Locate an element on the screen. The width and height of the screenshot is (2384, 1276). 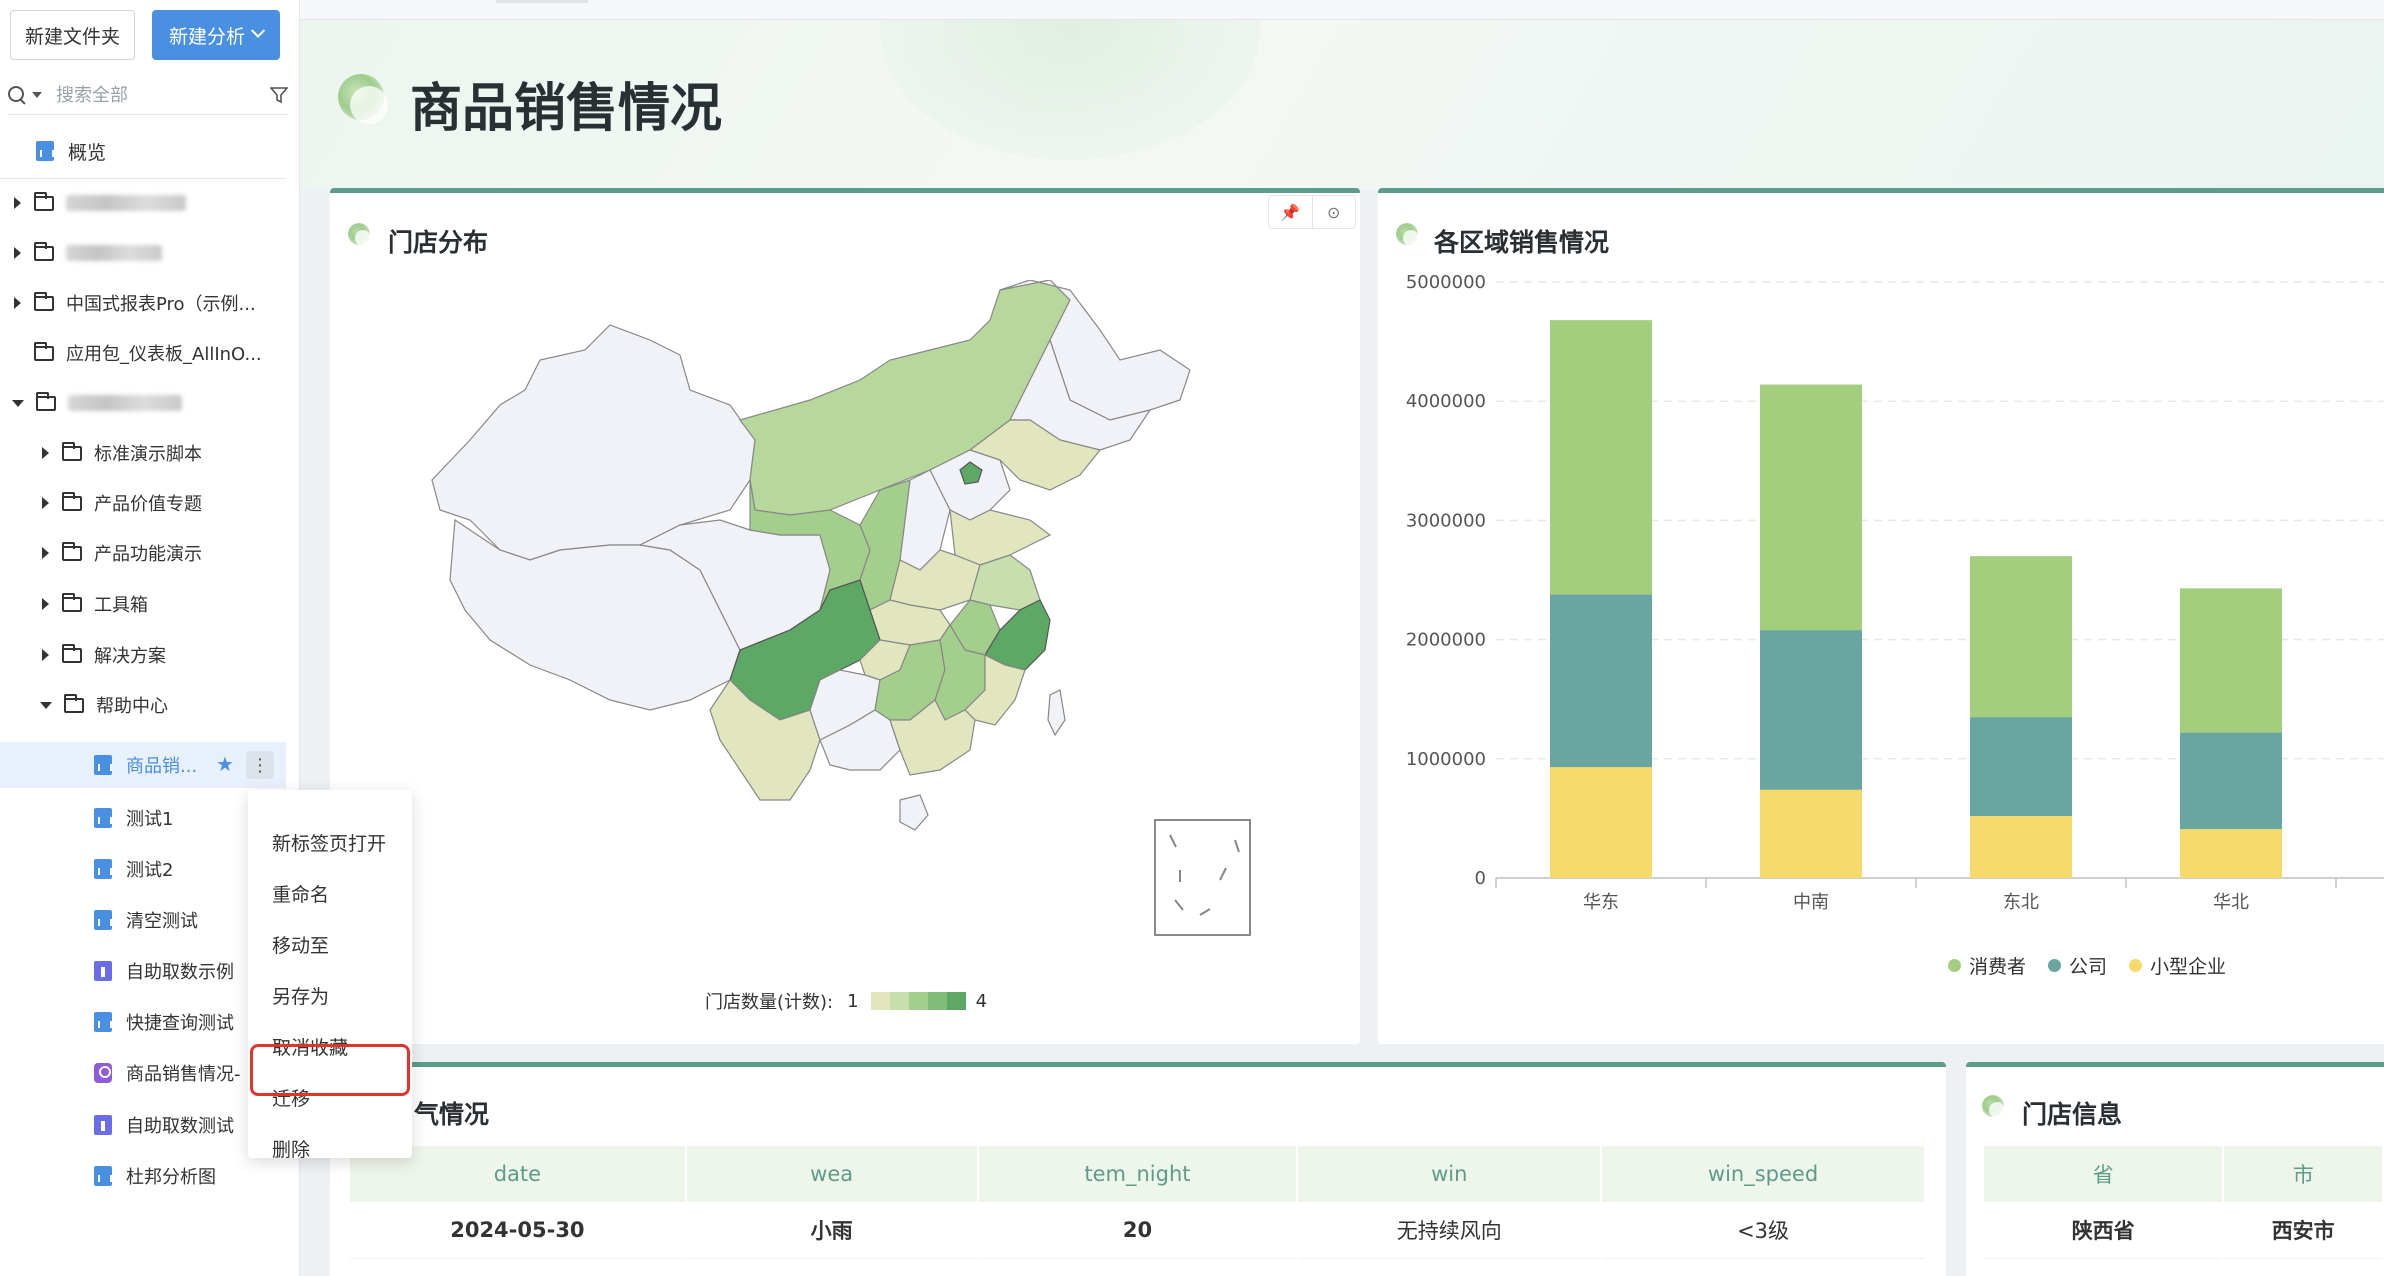
new-folder-button: 新建文件夹 is located at coordinates (72, 35).